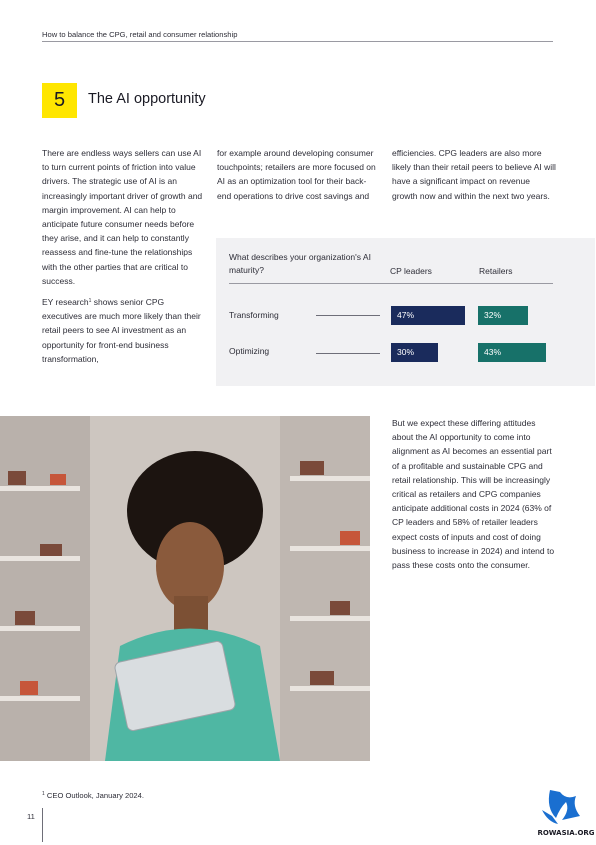 The width and height of the screenshot is (596, 845). Describe the element at coordinates (42, 825) in the screenshot. I see `page-number-rule` at that location.